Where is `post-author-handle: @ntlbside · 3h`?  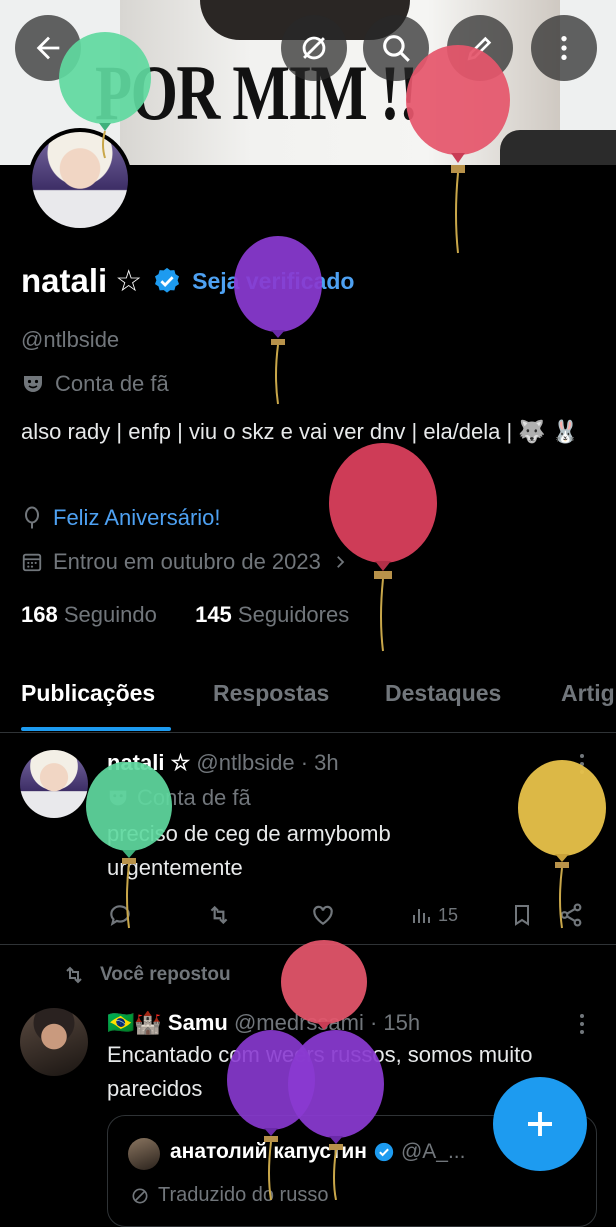 post-author-handle: @ntlbside · 3h is located at coordinates (267, 762).